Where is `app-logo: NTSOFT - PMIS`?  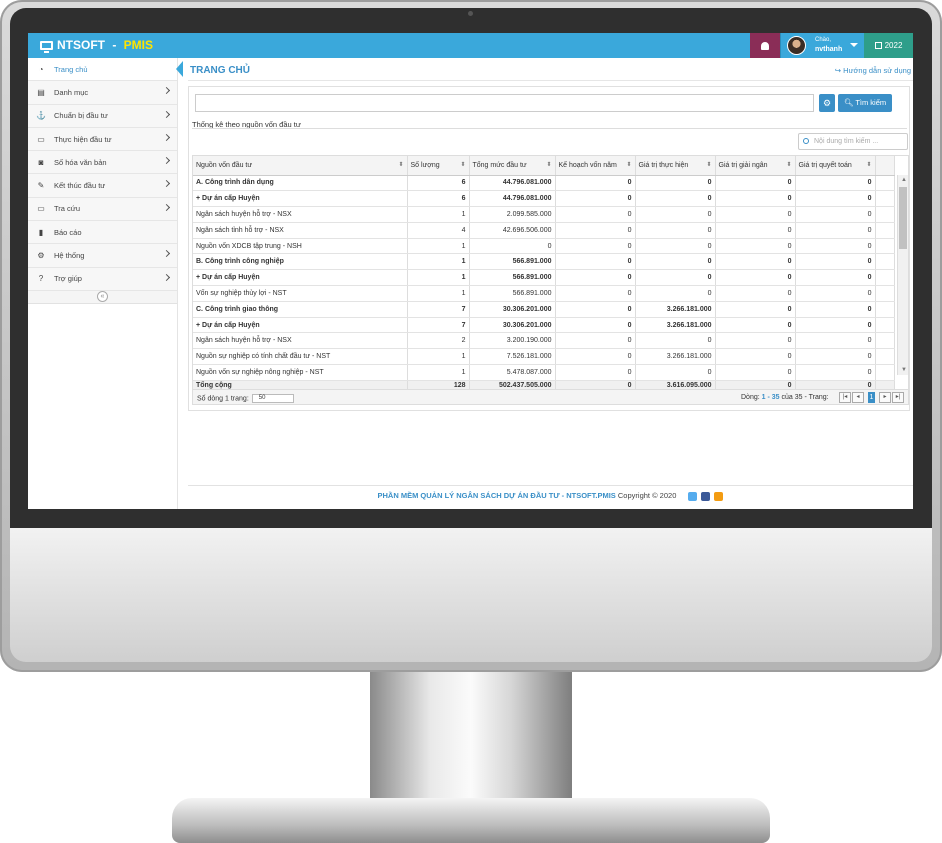 app-logo: NTSOFT - PMIS is located at coordinates (96, 45).